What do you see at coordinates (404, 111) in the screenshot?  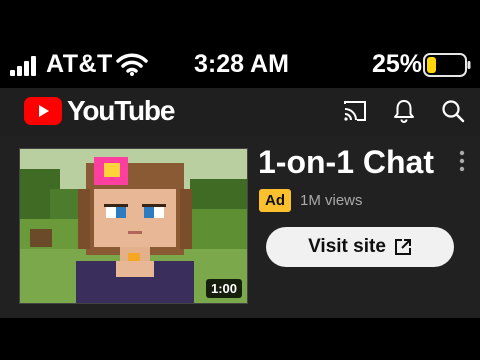 I see `notifications-bell-icon` at bounding box center [404, 111].